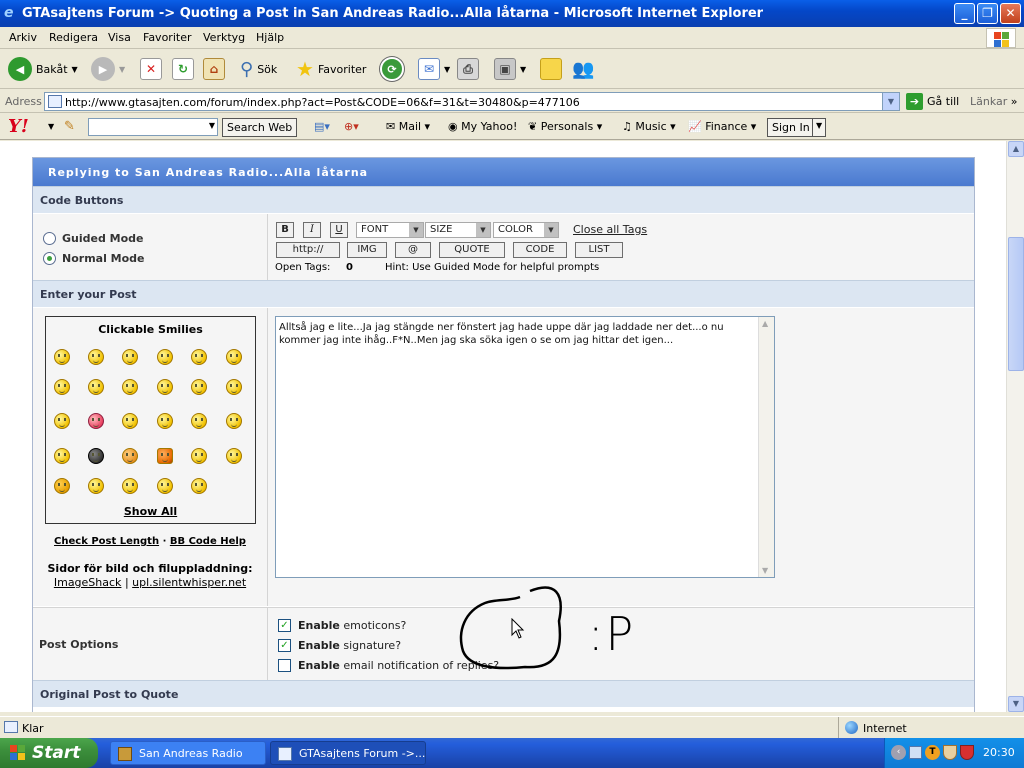 This screenshot has width=1024, height=768. I want to click on imageshack-link: ImageShack, so click(88, 582).